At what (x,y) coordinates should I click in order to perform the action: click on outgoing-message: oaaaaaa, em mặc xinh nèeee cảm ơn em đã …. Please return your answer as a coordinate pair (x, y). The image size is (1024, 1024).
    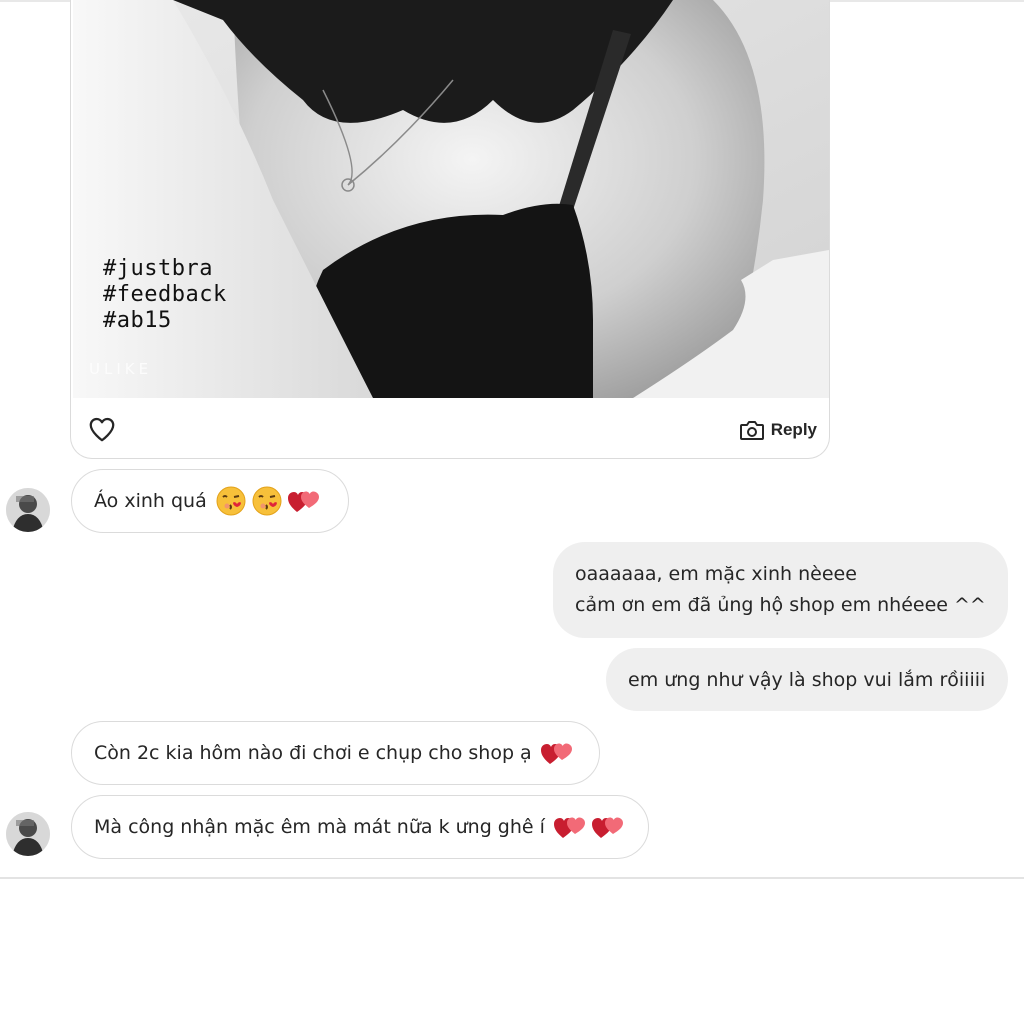
    Looking at the image, I should click on (780, 590).